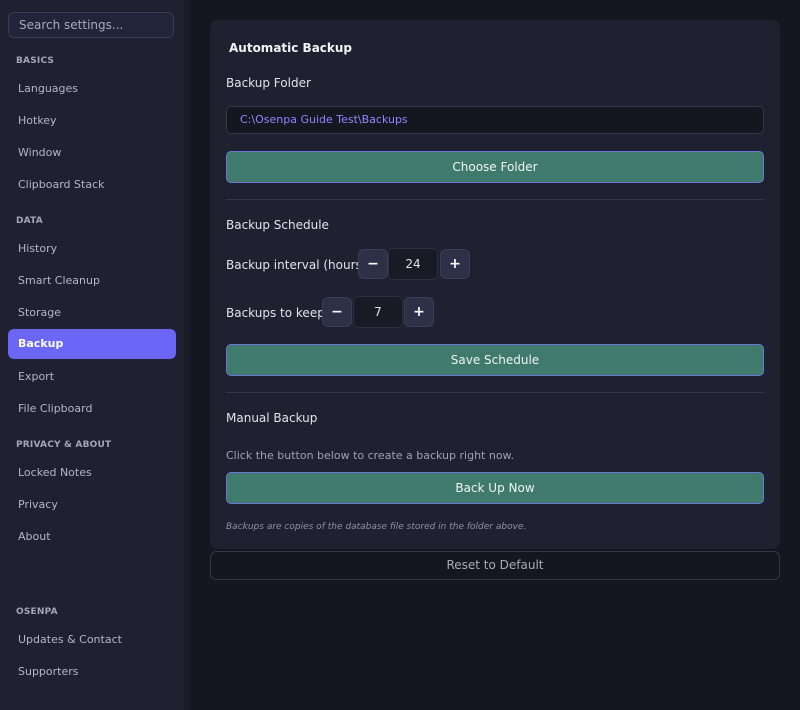 The image size is (800, 710). I want to click on section-data: DATA, so click(29, 221).